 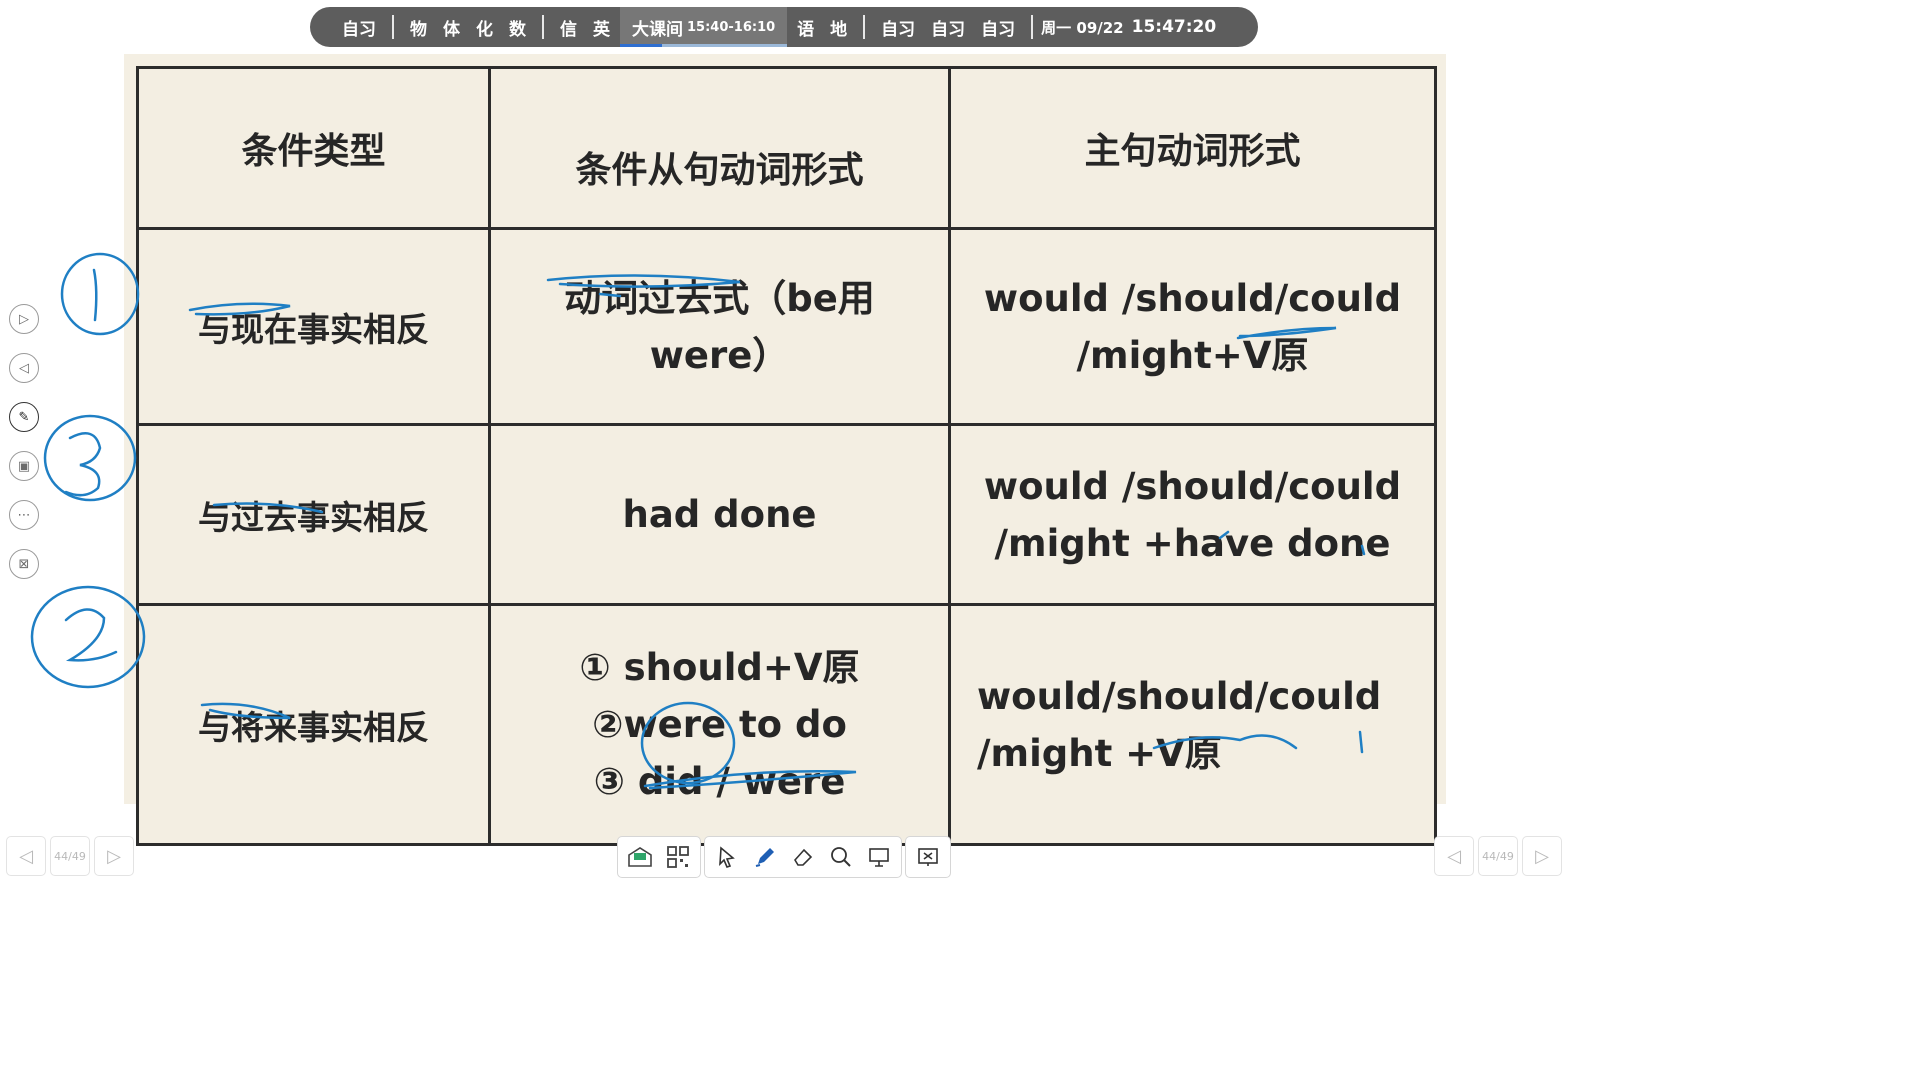 What do you see at coordinates (24, 417) in the screenshot?
I see `pen-disabled-icon: ✎` at bounding box center [24, 417].